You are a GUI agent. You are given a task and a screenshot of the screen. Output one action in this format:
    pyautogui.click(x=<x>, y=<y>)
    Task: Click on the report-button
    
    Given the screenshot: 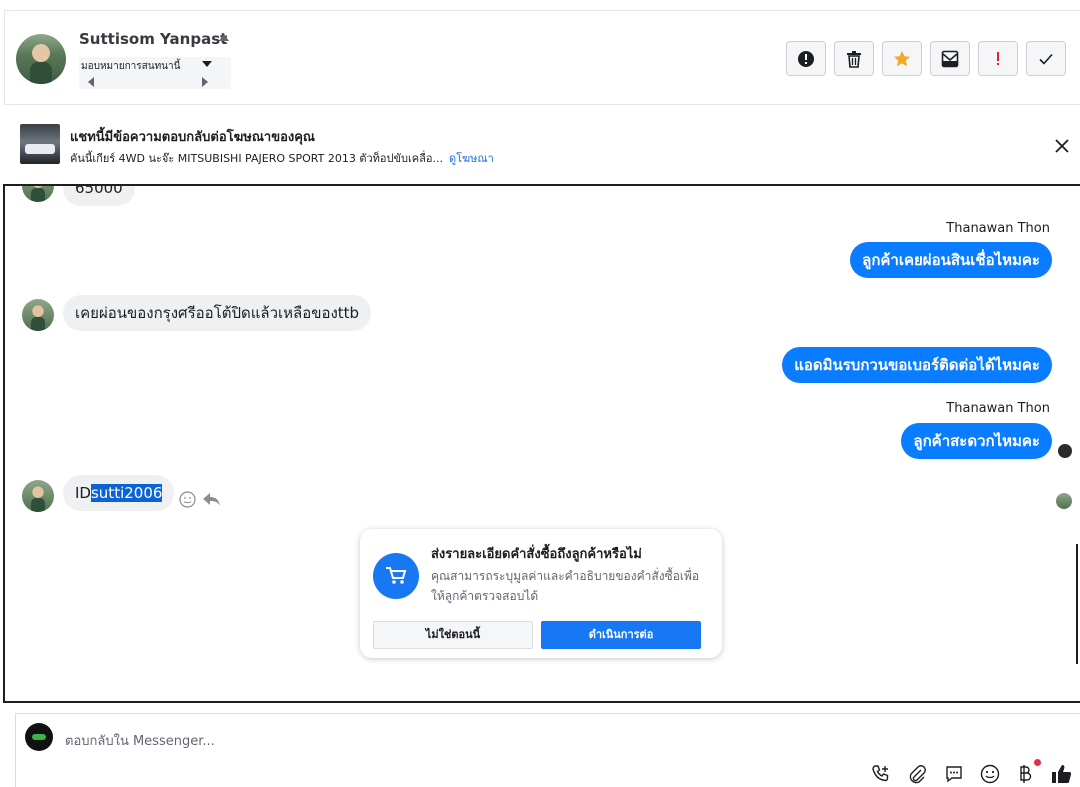 What is the action you would take?
    pyautogui.click(x=806, y=58)
    